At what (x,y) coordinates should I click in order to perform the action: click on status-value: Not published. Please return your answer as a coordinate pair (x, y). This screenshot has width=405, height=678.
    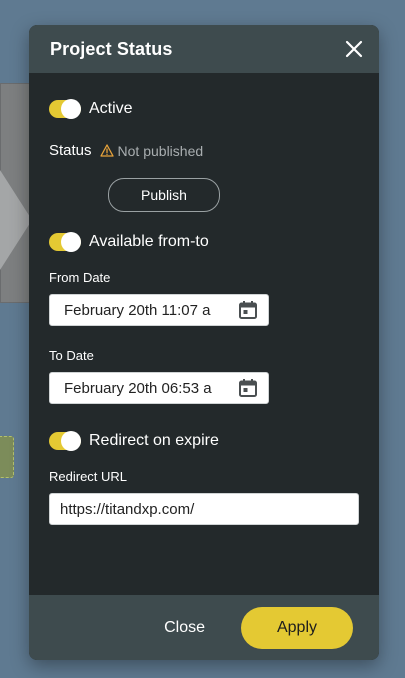
    Looking at the image, I should click on (151, 150).